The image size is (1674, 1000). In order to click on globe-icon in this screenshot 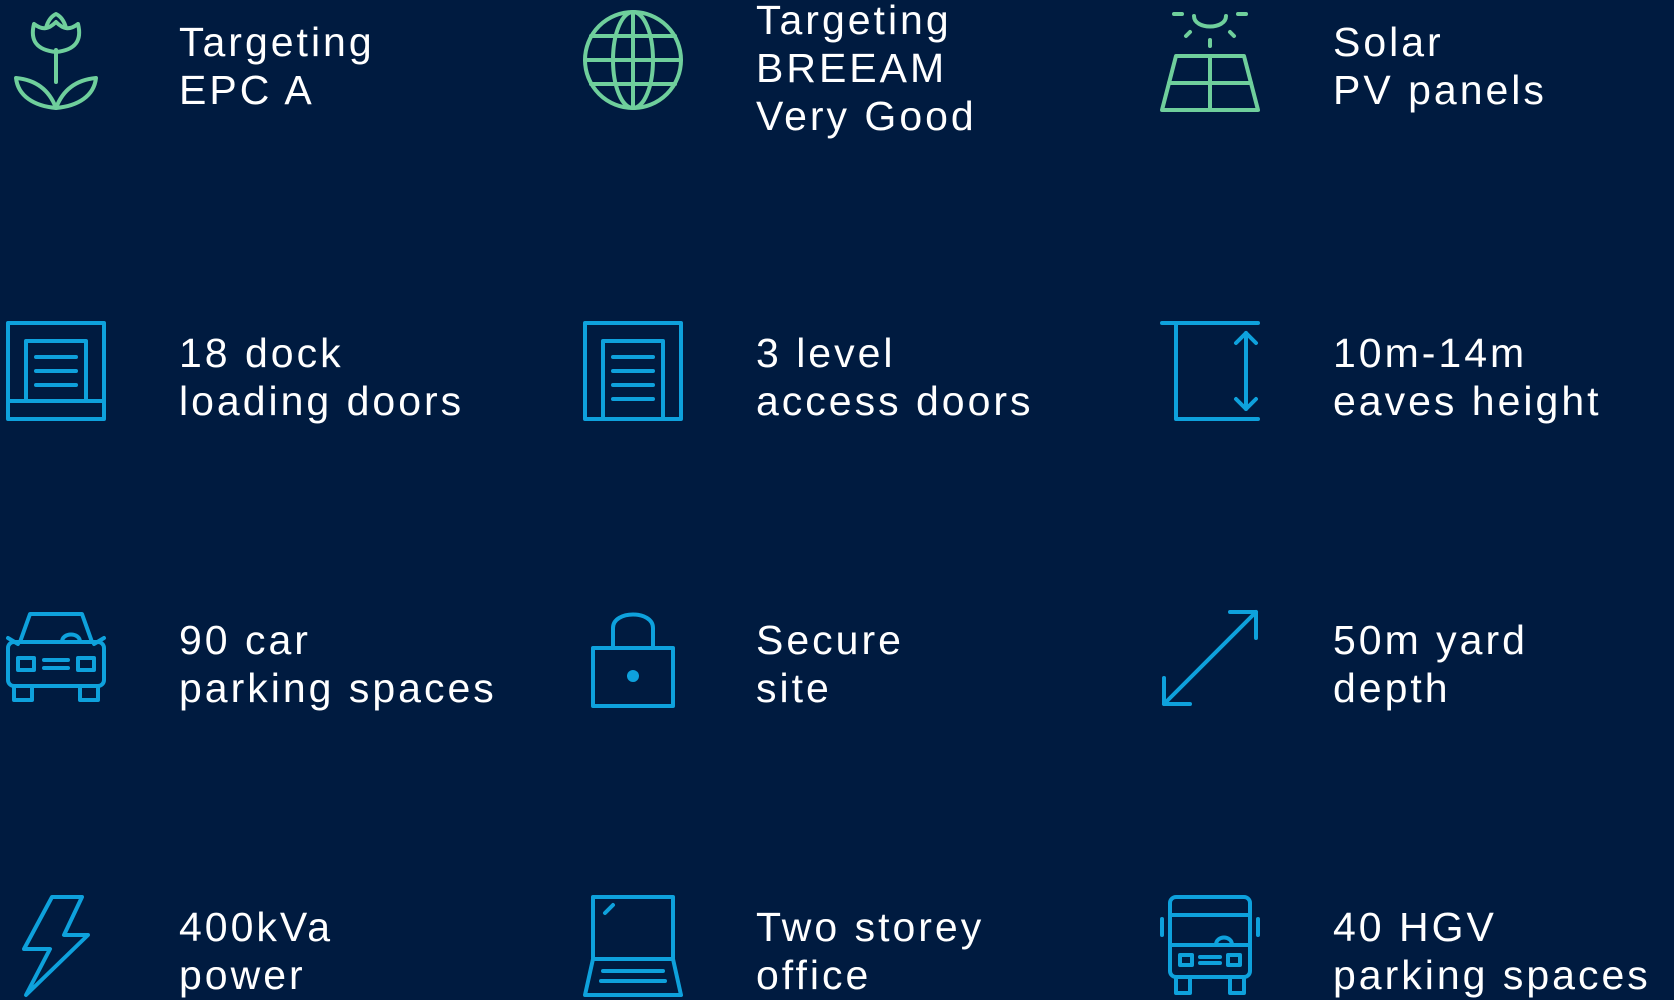, I will do `click(633, 60)`.